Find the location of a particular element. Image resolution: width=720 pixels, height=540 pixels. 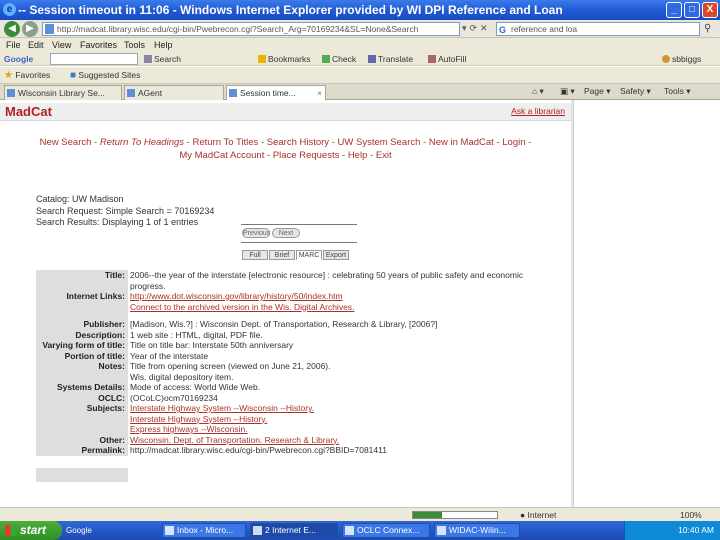

translate-button: Translate is located at coordinates (390, 59).